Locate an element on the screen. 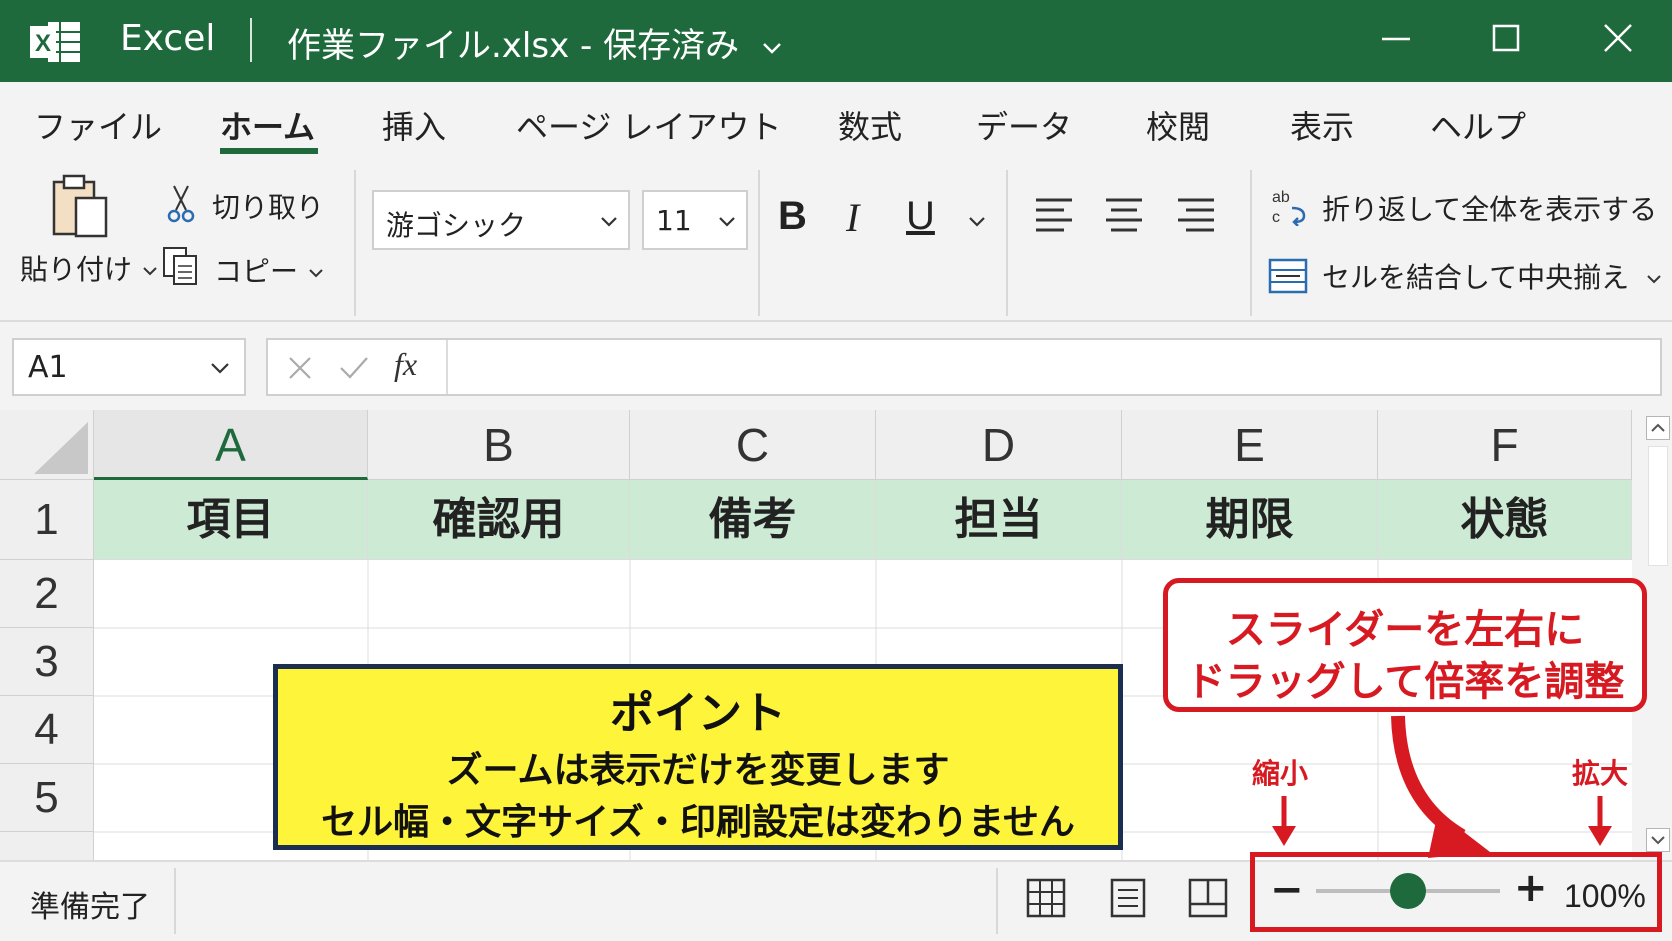 This screenshot has height=941, width=1672. tab-insert: 挿入 is located at coordinates (414, 125).